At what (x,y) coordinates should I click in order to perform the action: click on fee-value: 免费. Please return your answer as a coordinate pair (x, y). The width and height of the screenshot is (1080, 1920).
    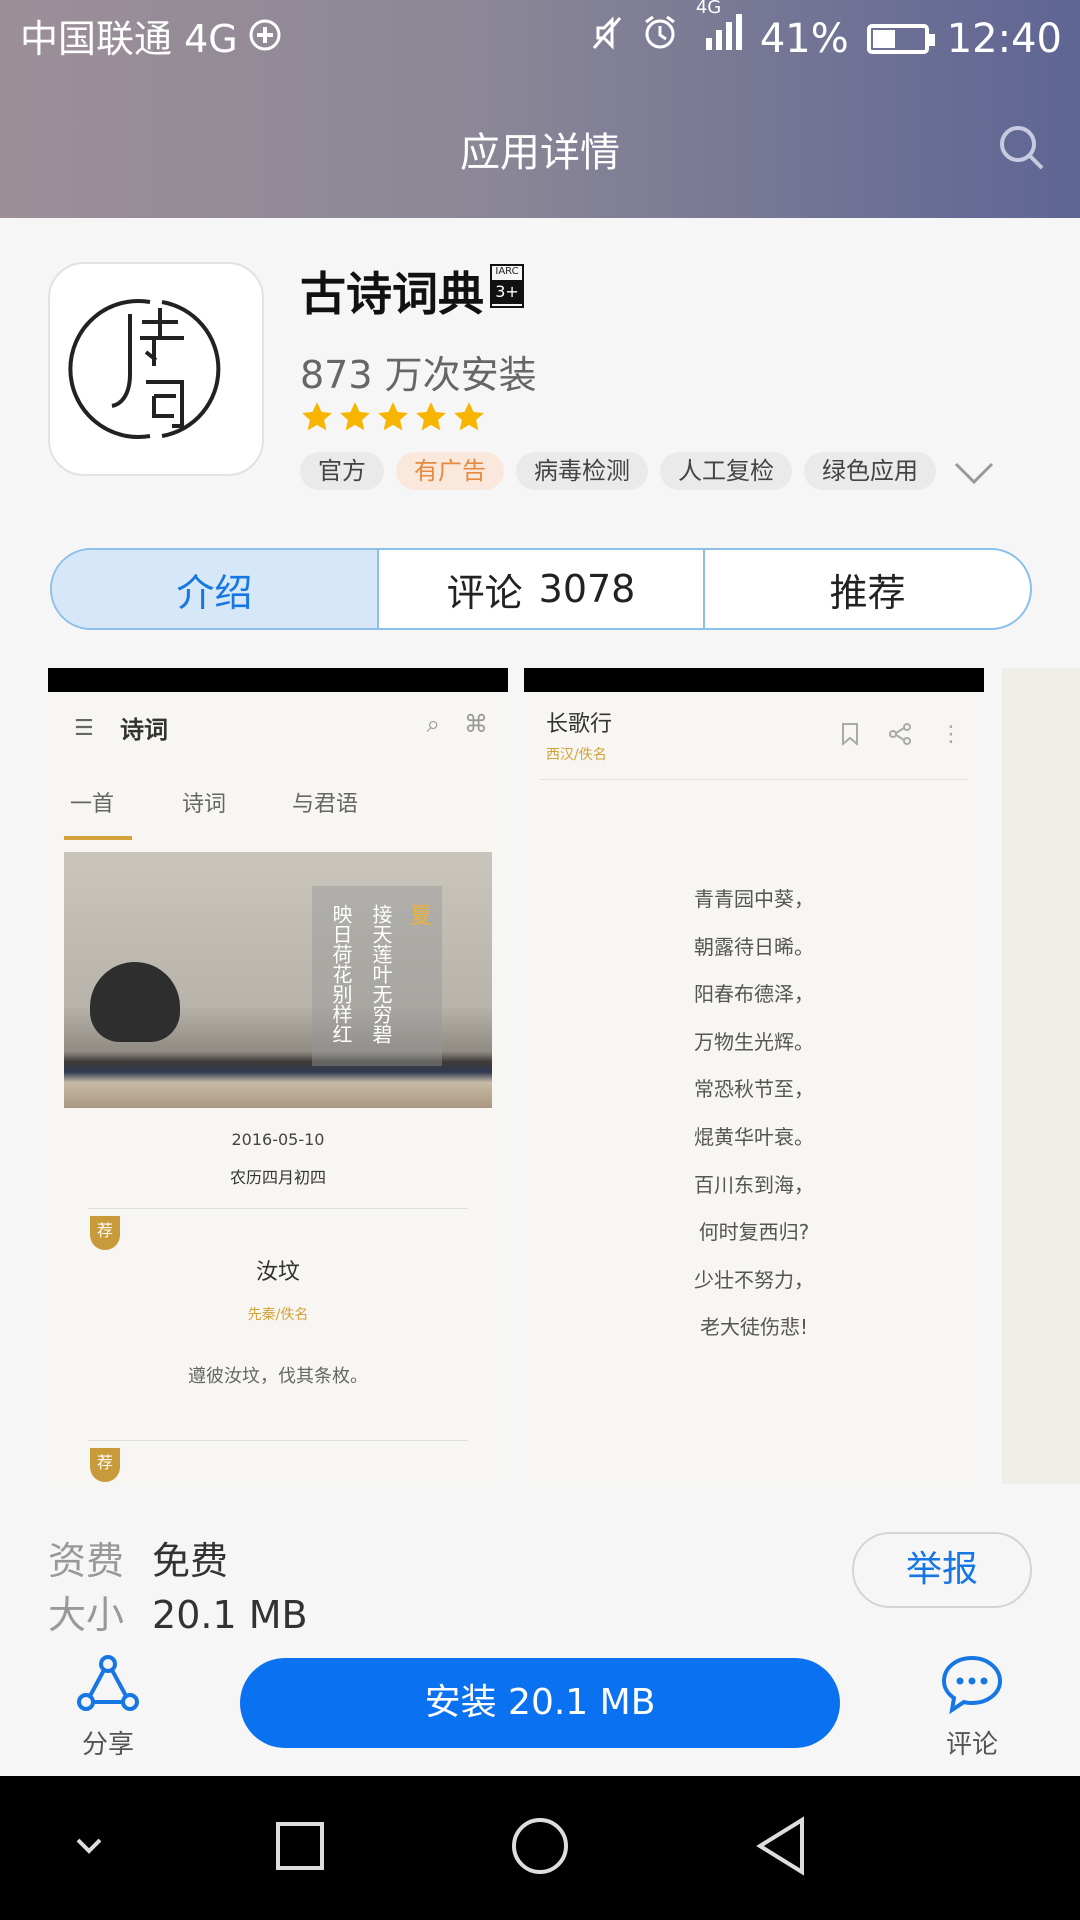
    Looking at the image, I should click on (190, 1561).